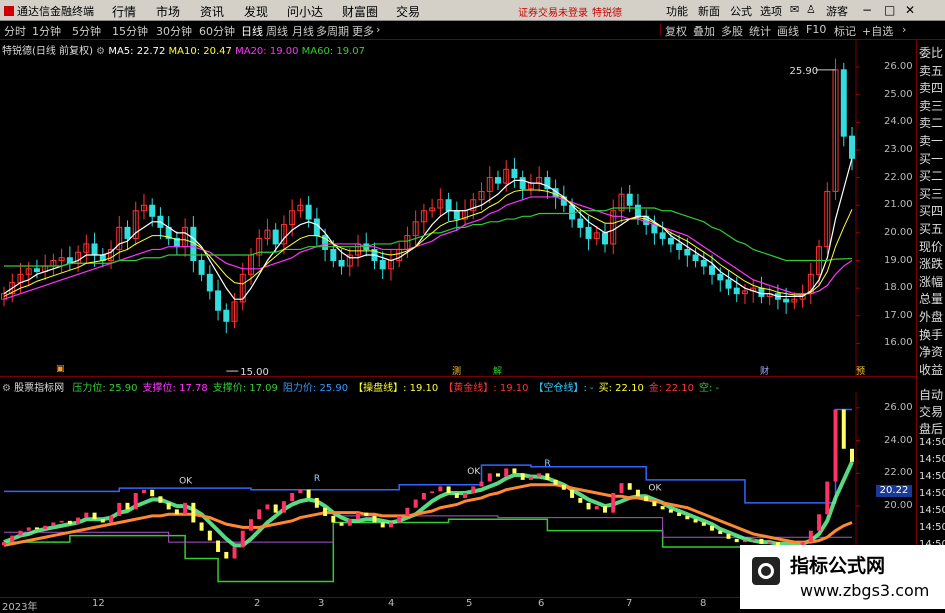  I want to click on event-marker-square: ▣, so click(60, 369).